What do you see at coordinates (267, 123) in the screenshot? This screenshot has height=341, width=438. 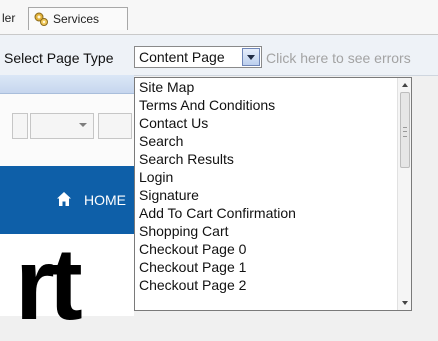 I see `dropdown-option: Contact Us` at bounding box center [267, 123].